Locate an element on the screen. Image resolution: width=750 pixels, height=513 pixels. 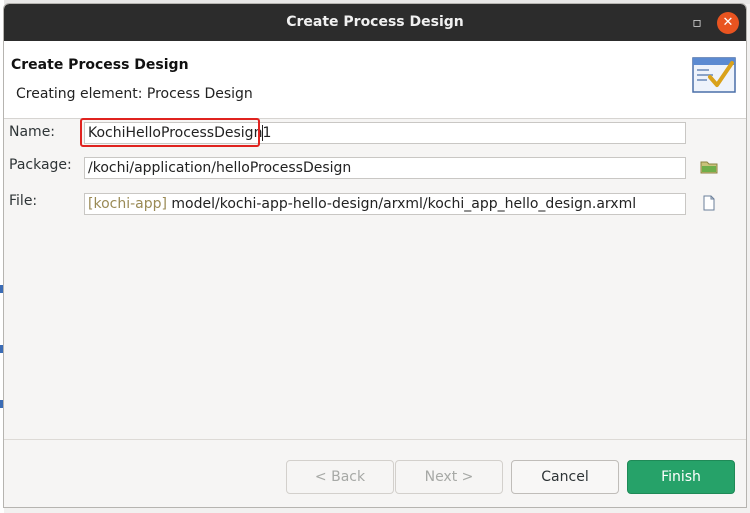
finish-button: Finish is located at coordinates (681, 477).